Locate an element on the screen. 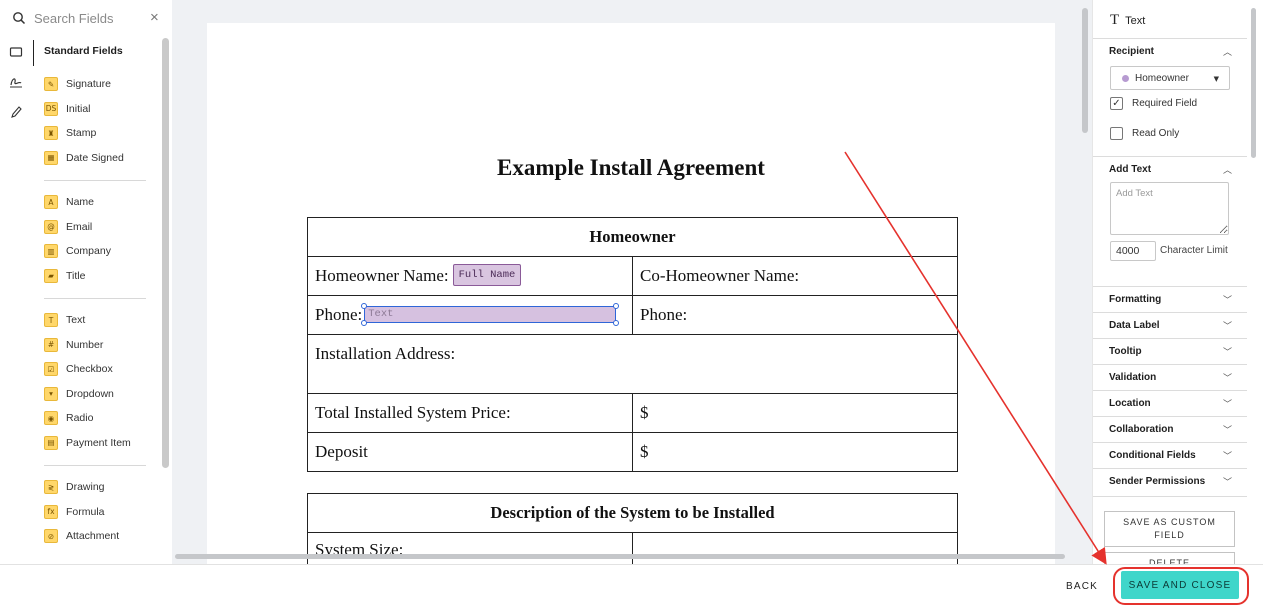 The height and width of the screenshot is (609, 1263). sender-permissions-section-toggle: Sender Permissions ﹀ is located at coordinates (1170, 481).